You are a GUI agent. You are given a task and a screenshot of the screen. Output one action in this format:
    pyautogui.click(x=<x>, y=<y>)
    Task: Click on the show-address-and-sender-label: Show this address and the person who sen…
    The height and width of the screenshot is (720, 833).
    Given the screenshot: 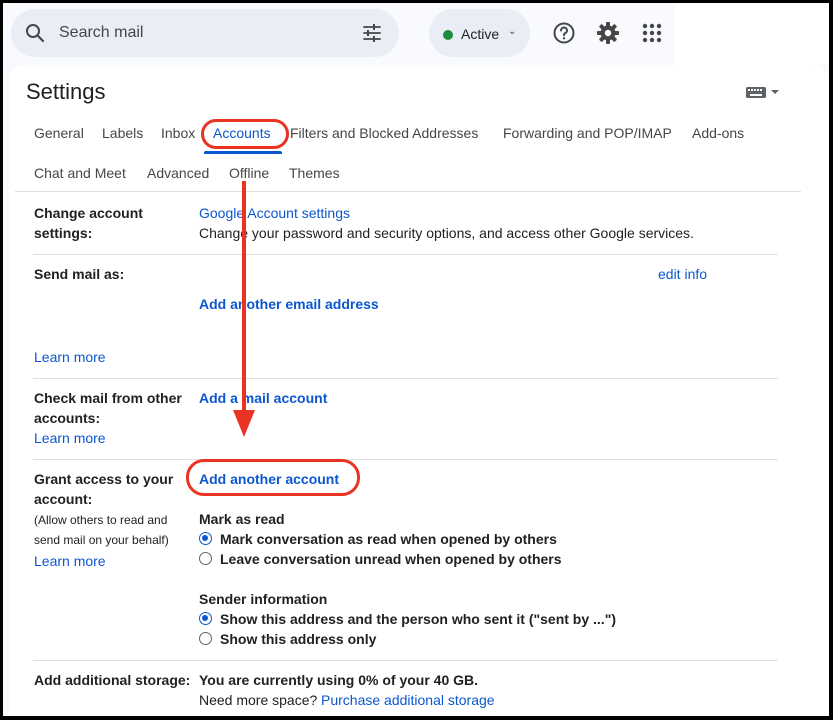 What is the action you would take?
    pyautogui.click(x=418, y=619)
    